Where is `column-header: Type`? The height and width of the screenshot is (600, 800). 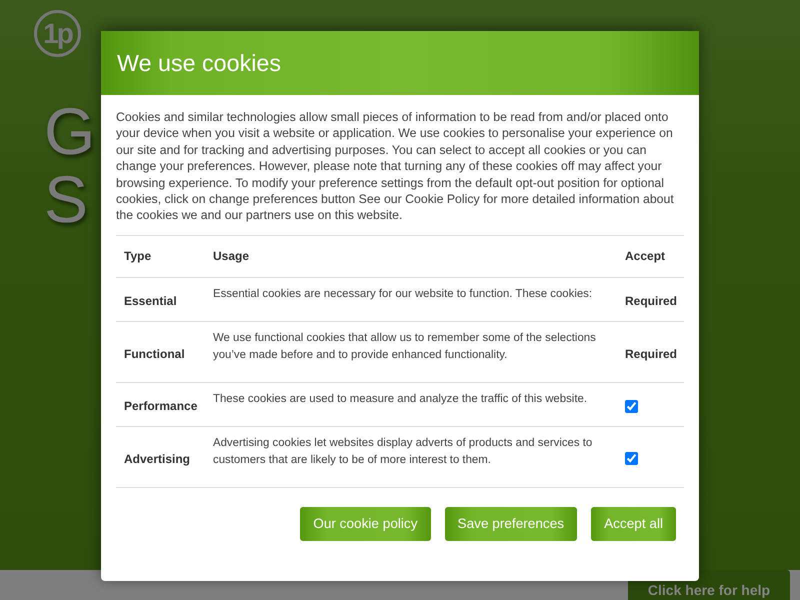
column-header: Type is located at coordinates (138, 256).